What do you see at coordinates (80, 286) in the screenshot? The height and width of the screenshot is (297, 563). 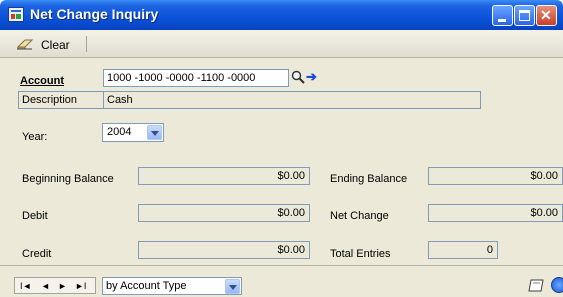 I see `last-record-button: ►I` at bounding box center [80, 286].